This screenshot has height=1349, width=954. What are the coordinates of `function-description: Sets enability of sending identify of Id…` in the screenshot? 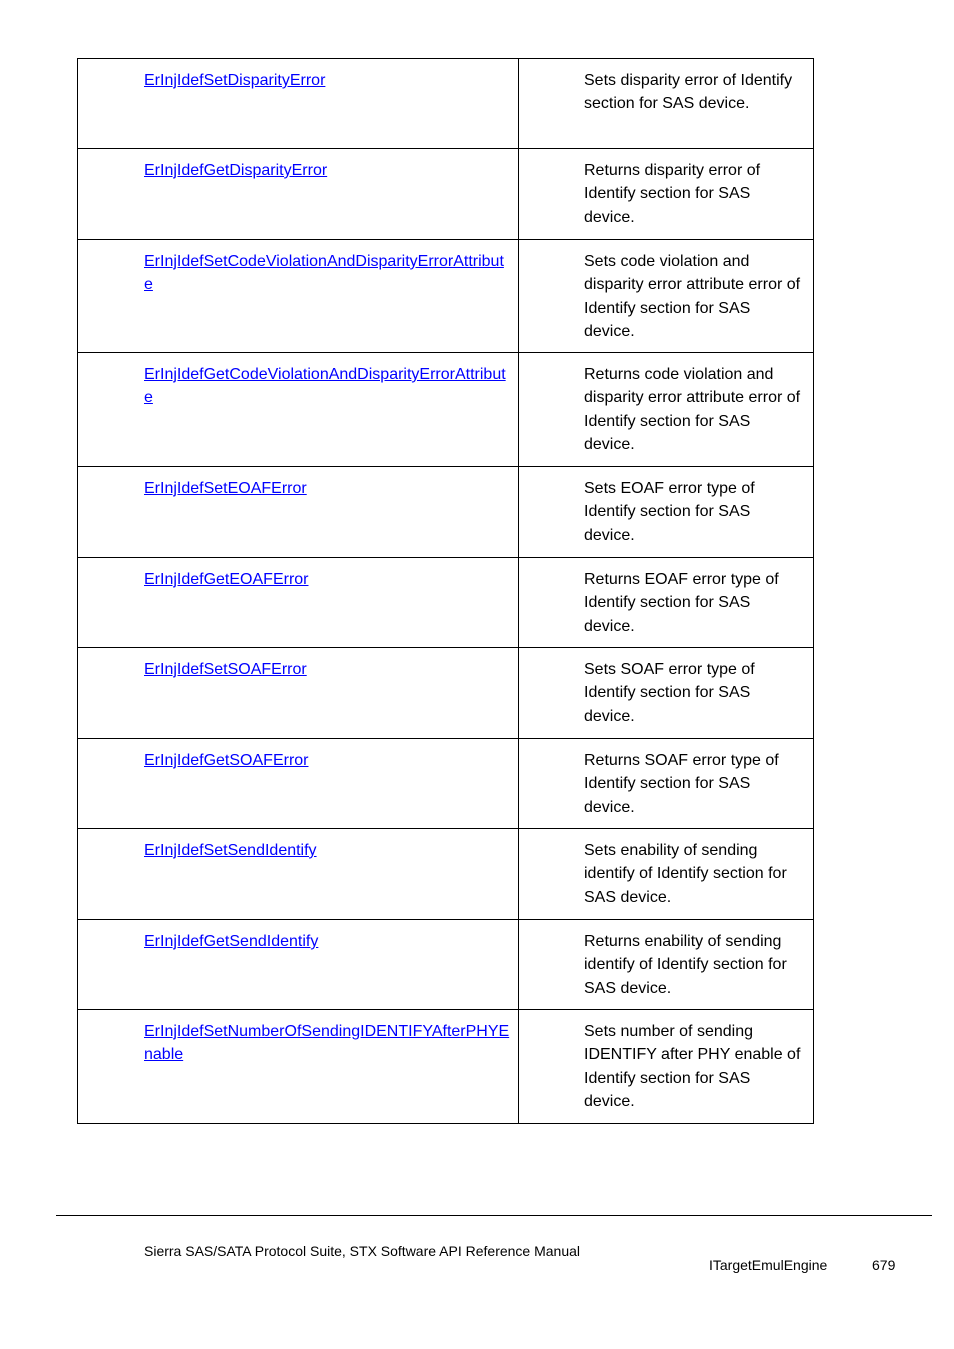 It's located at (666, 874).